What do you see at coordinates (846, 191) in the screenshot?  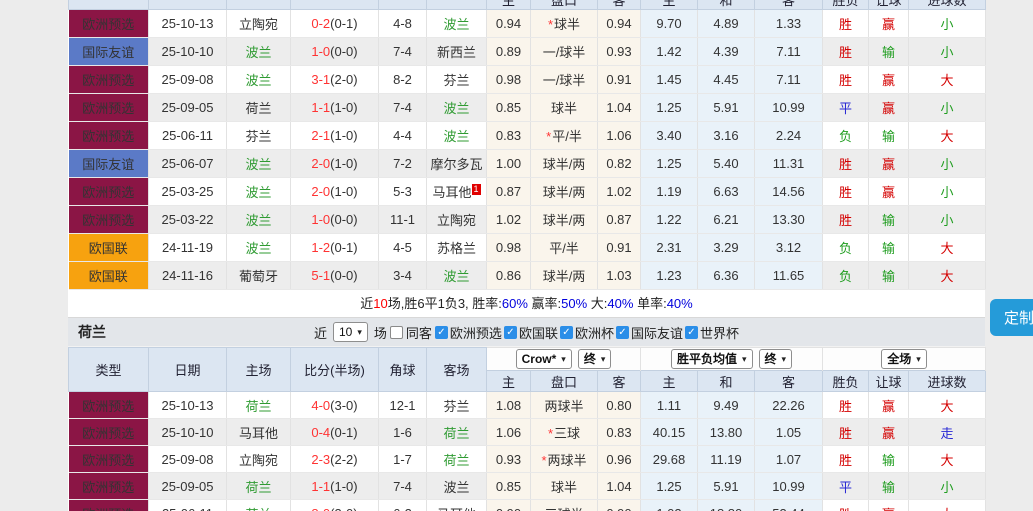 I see `result-cell: 胜` at bounding box center [846, 191].